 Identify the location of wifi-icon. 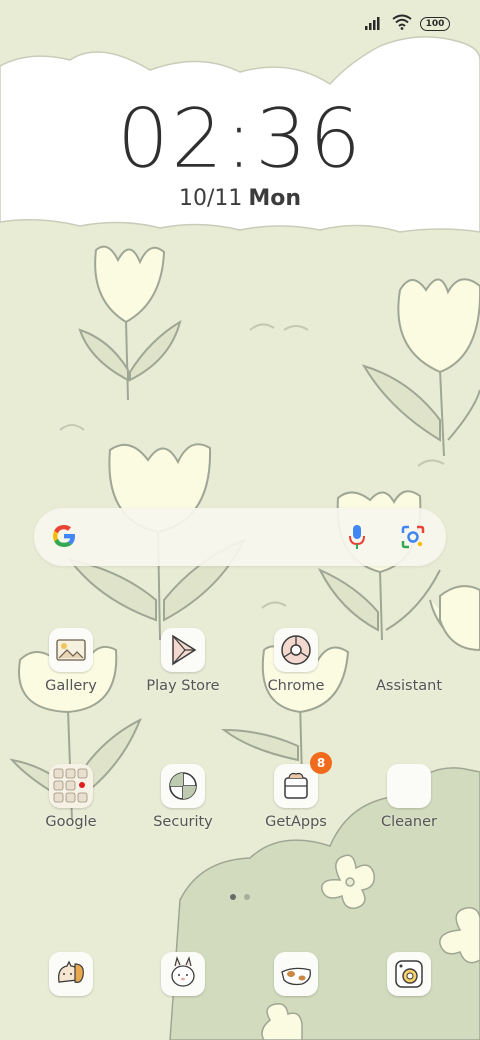
(402, 24).